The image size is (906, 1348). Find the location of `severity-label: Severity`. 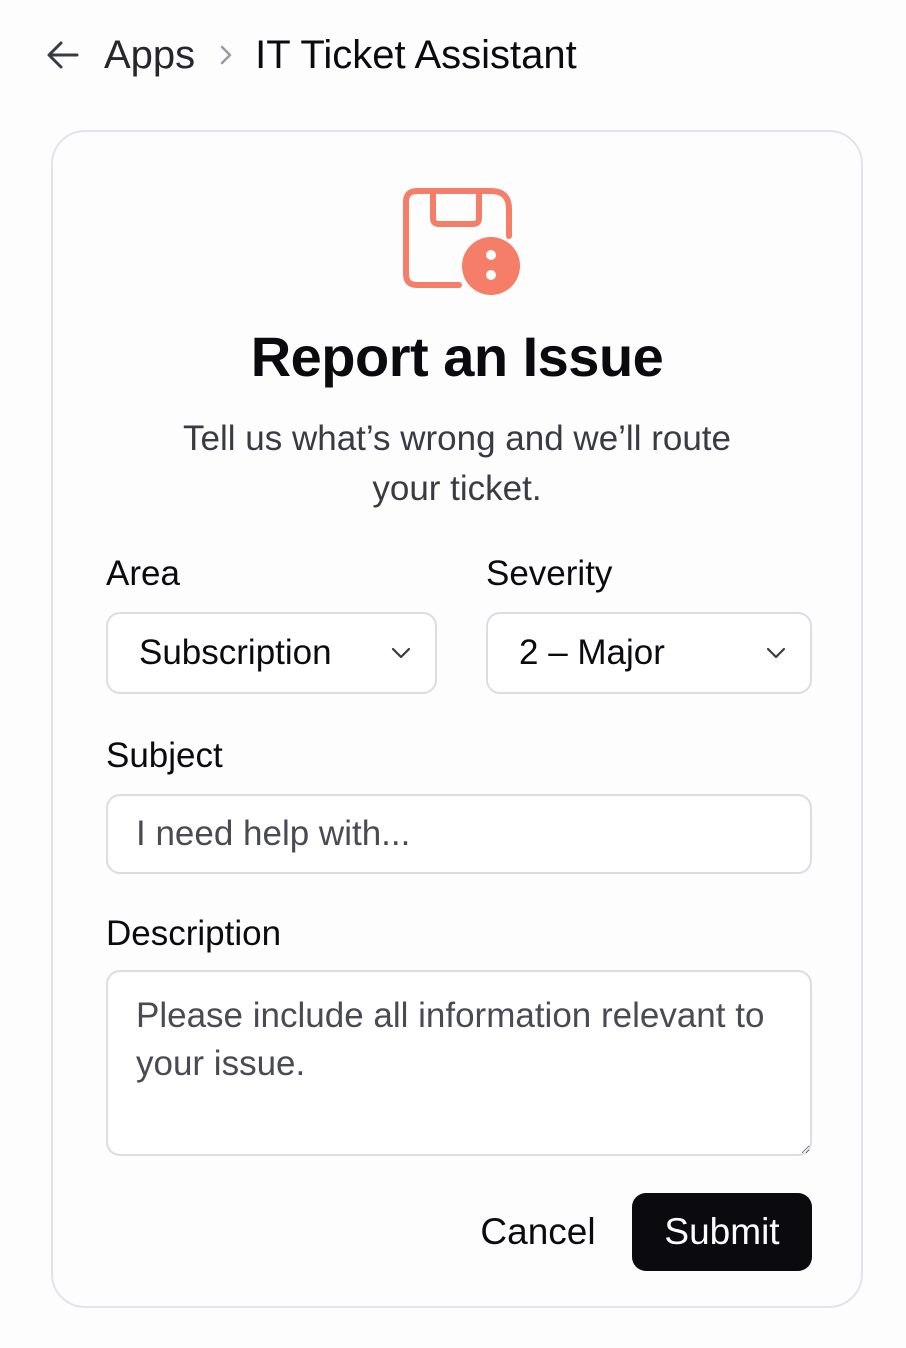

severity-label: Severity is located at coordinates (549, 573).